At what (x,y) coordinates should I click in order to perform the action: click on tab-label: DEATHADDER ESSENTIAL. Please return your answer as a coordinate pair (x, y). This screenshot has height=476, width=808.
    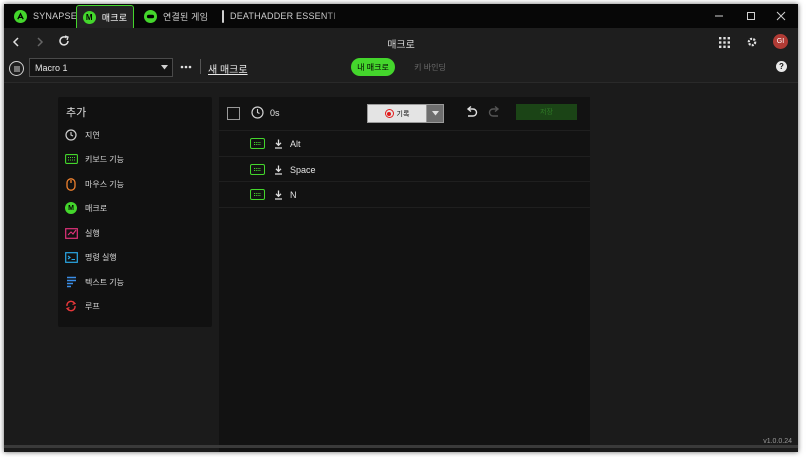
    Looking at the image, I should click on (283, 16).